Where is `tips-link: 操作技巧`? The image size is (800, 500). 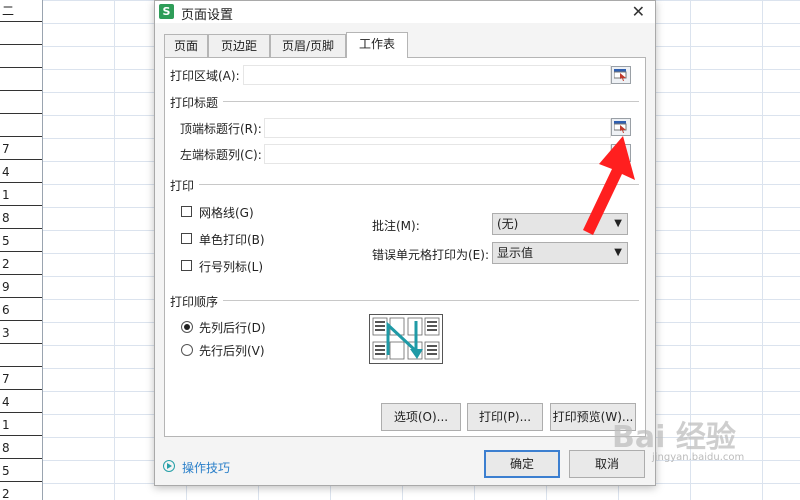
tips-link: 操作技巧 is located at coordinates (206, 467).